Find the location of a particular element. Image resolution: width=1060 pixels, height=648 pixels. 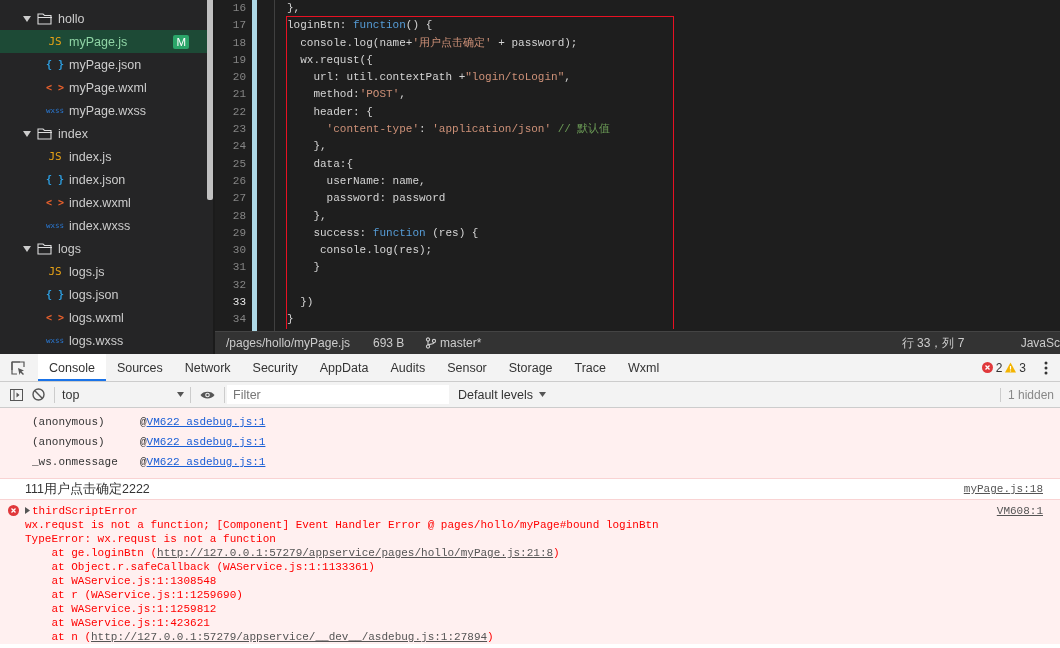

line-number: 29 is located at coordinates (239, 233).